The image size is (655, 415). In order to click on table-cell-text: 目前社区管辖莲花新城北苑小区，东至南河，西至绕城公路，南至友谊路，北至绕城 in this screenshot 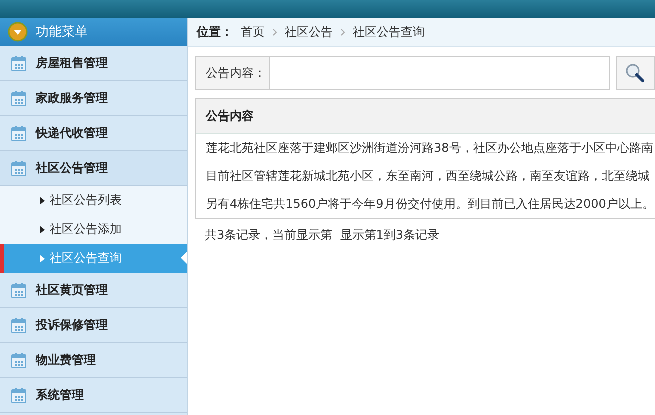, I will do `click(428, 176)`.